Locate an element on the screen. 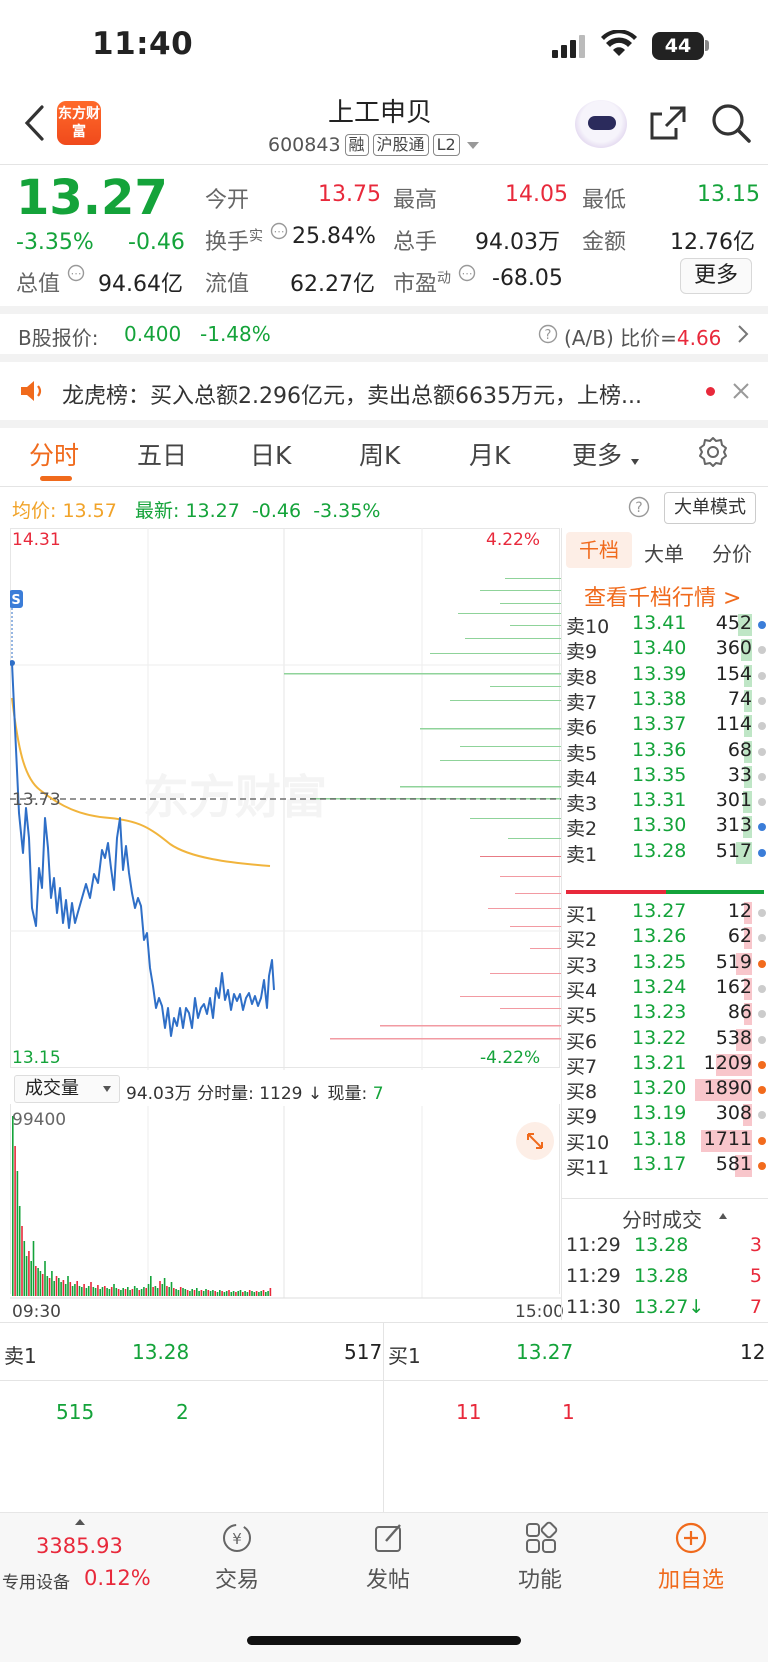 The width and height of the screenshot is (768, 1662). tab-price-dist: 分价 is located at coordinates (732, 552).